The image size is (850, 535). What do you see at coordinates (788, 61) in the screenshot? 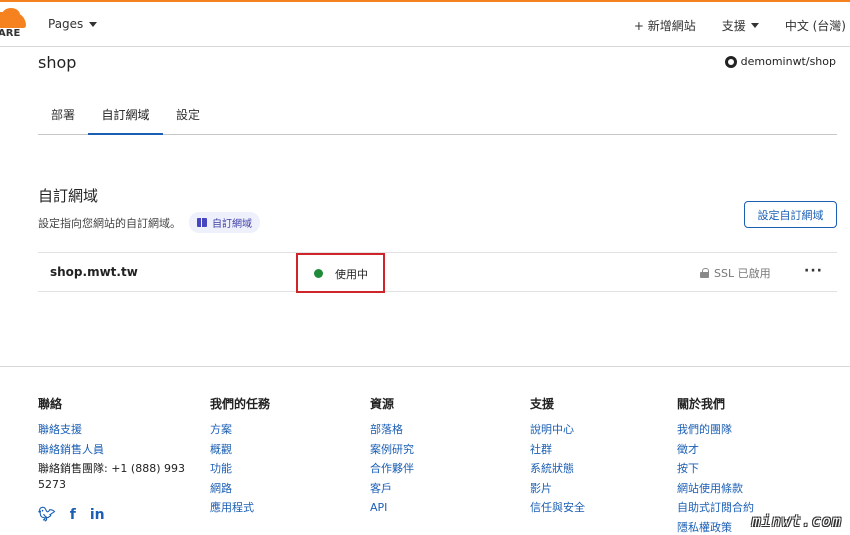
I see `repo-label: demominwt/shop` at bounding box center [788, 61].